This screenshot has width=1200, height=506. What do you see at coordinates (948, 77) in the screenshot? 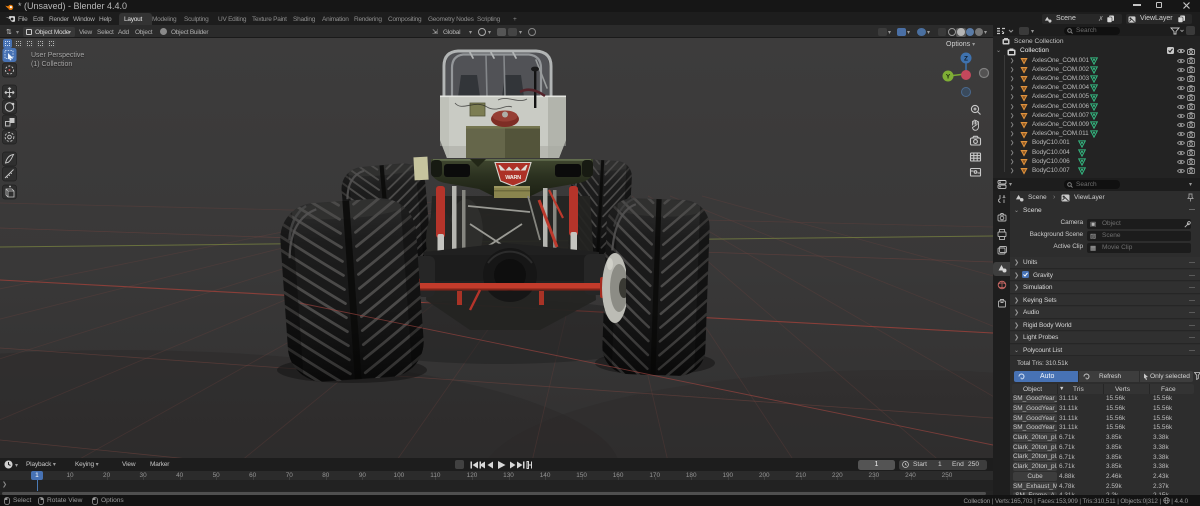
I see `svg-text: Y` at bounding box center [948, 77].